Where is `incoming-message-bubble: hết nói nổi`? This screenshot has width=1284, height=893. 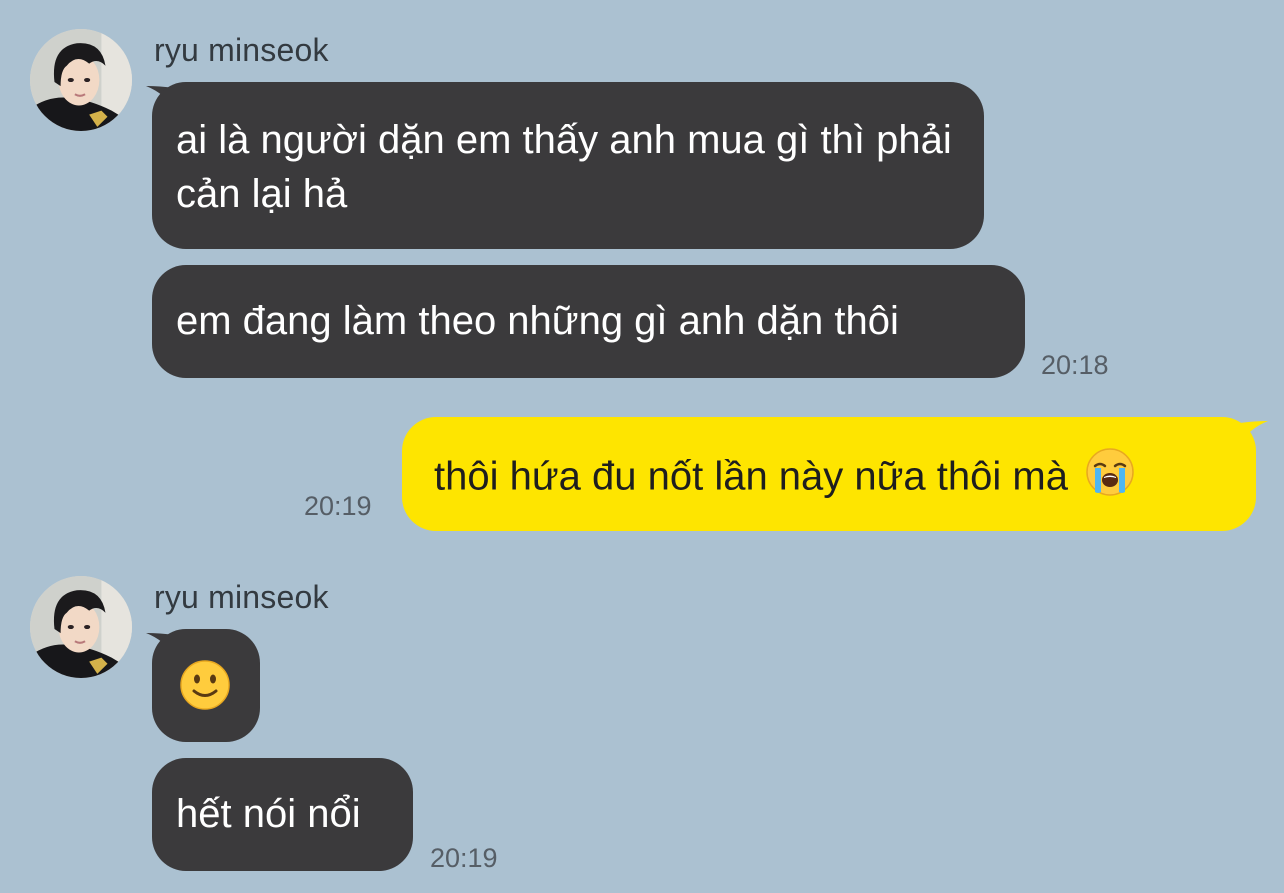 incoming-message-bubble: hết nói nổi is located at coordinates (282, 814).